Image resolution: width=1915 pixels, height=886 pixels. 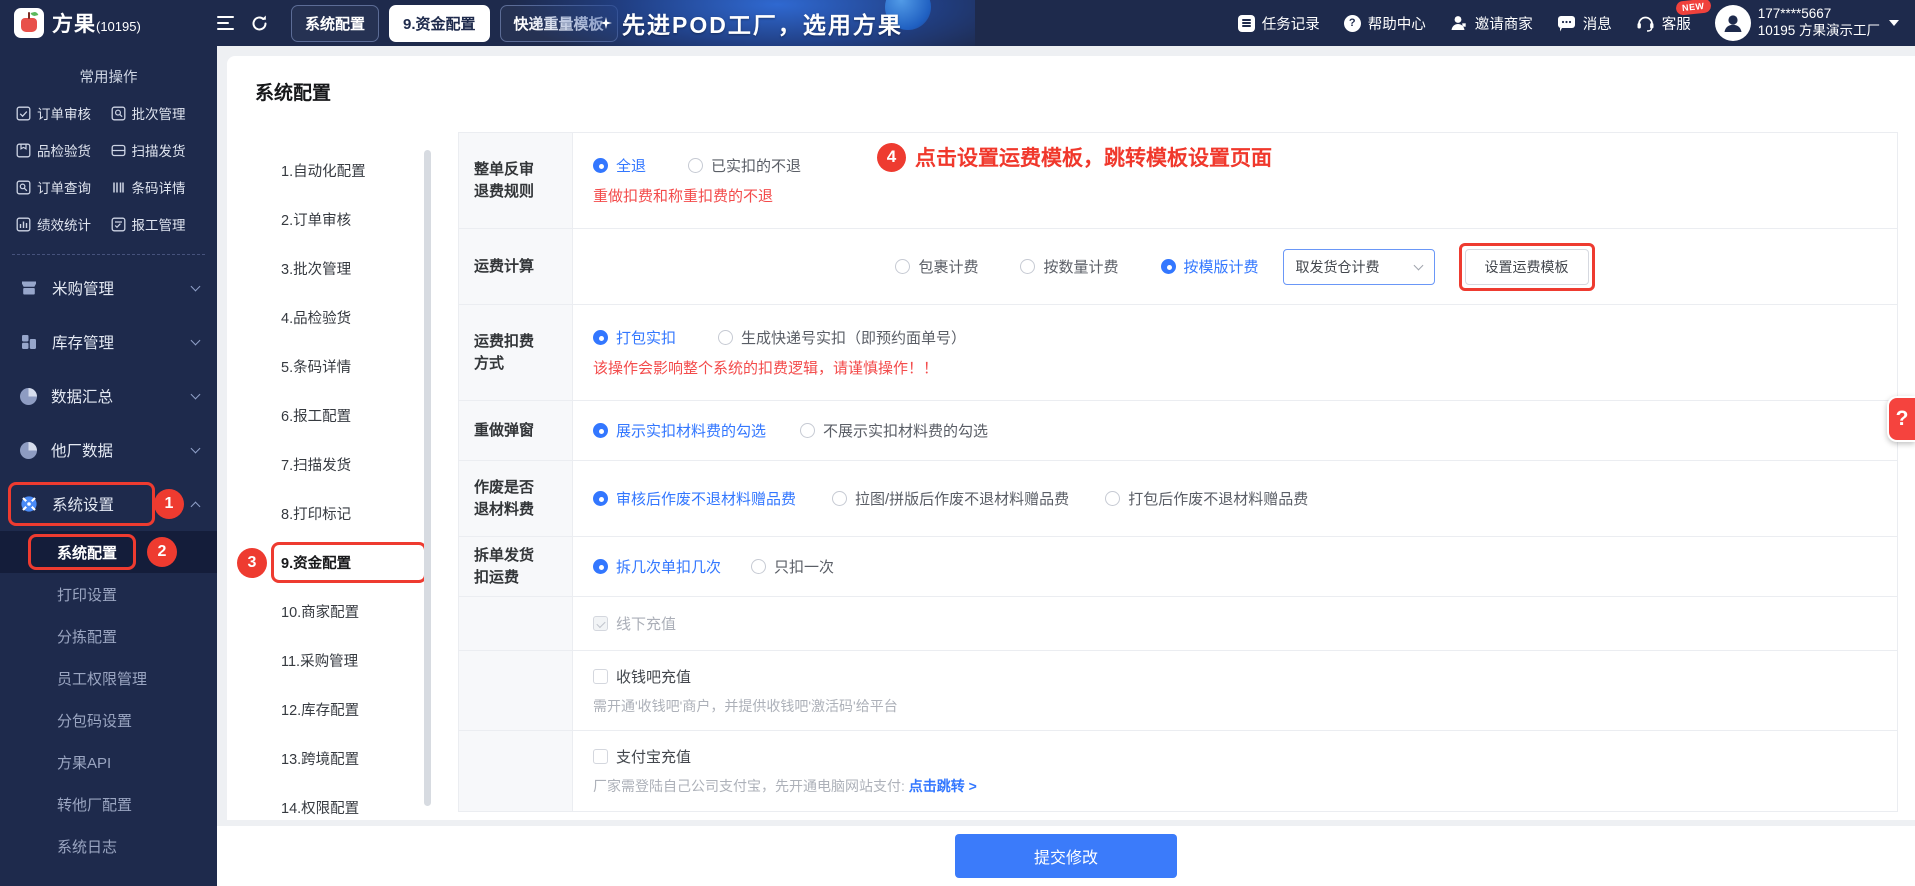 What do you see at coordinates (338, 170) in the screenshot?
I see `subnav-automation: 1.自动化配置` at bounding box center [338, 170].